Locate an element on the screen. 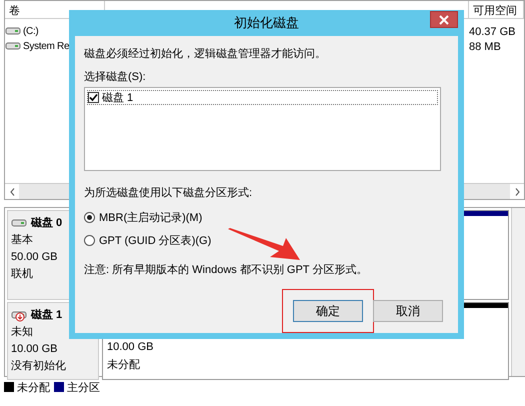 This screenshot has width=525, height=406. arrow-drawing is located at coordinates (264, 244).